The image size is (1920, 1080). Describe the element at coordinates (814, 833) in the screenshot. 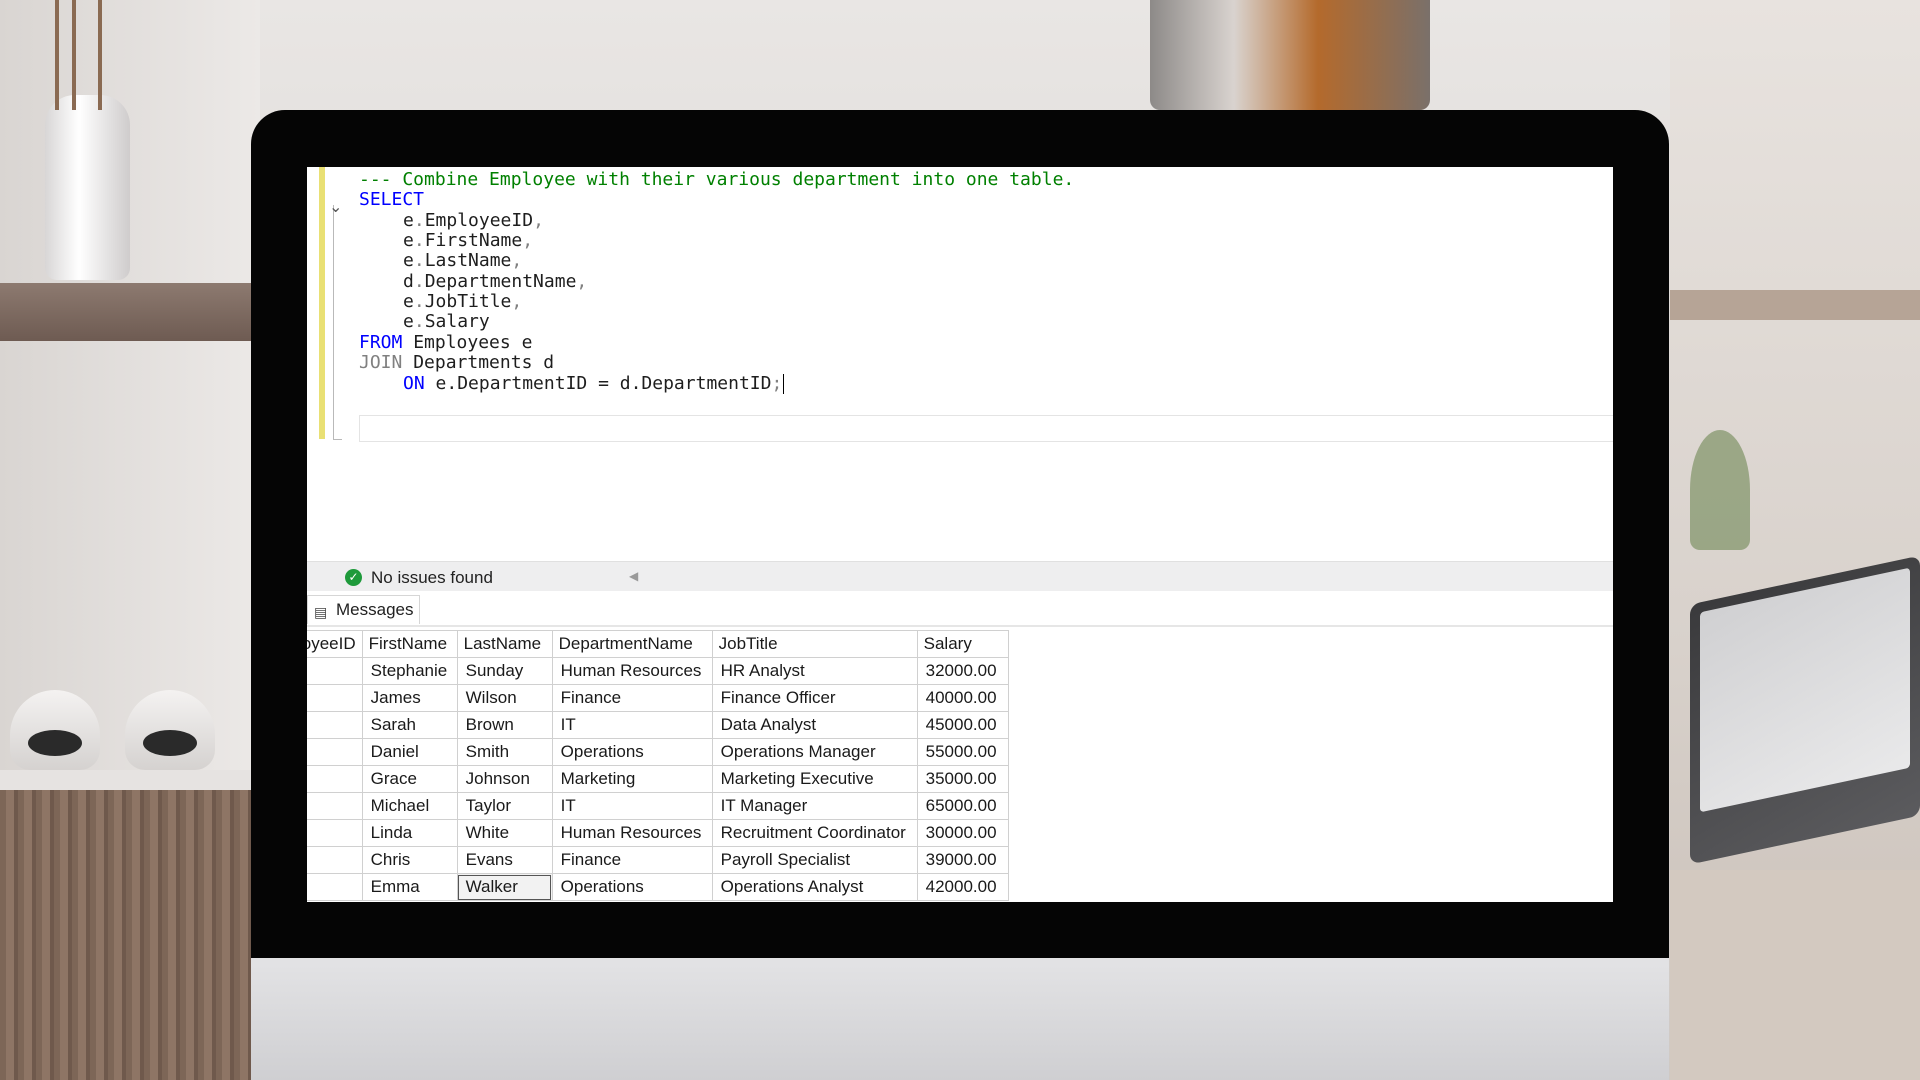

I see `cell-jobtitle: Recruitment Coordinator` at that location.